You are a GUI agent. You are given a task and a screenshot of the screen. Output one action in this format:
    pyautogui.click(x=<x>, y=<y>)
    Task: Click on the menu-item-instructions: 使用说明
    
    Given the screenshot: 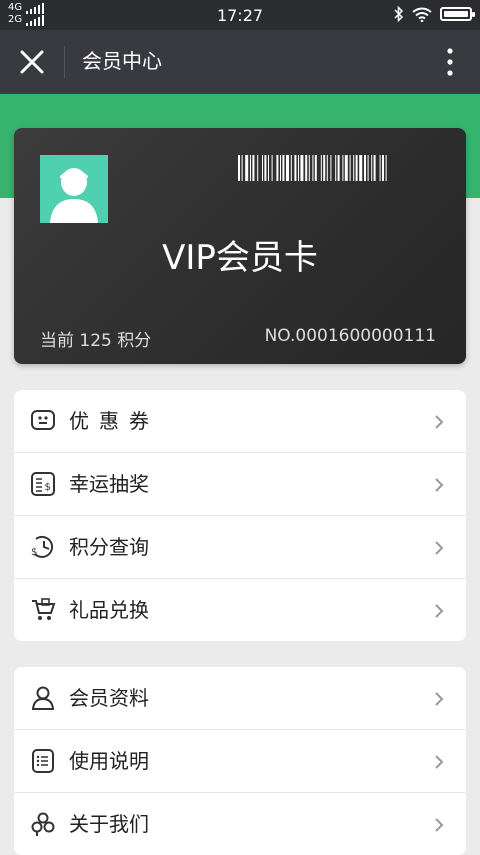 What is the action you would take?
    pyautogui.click(x=240, y=761)
    